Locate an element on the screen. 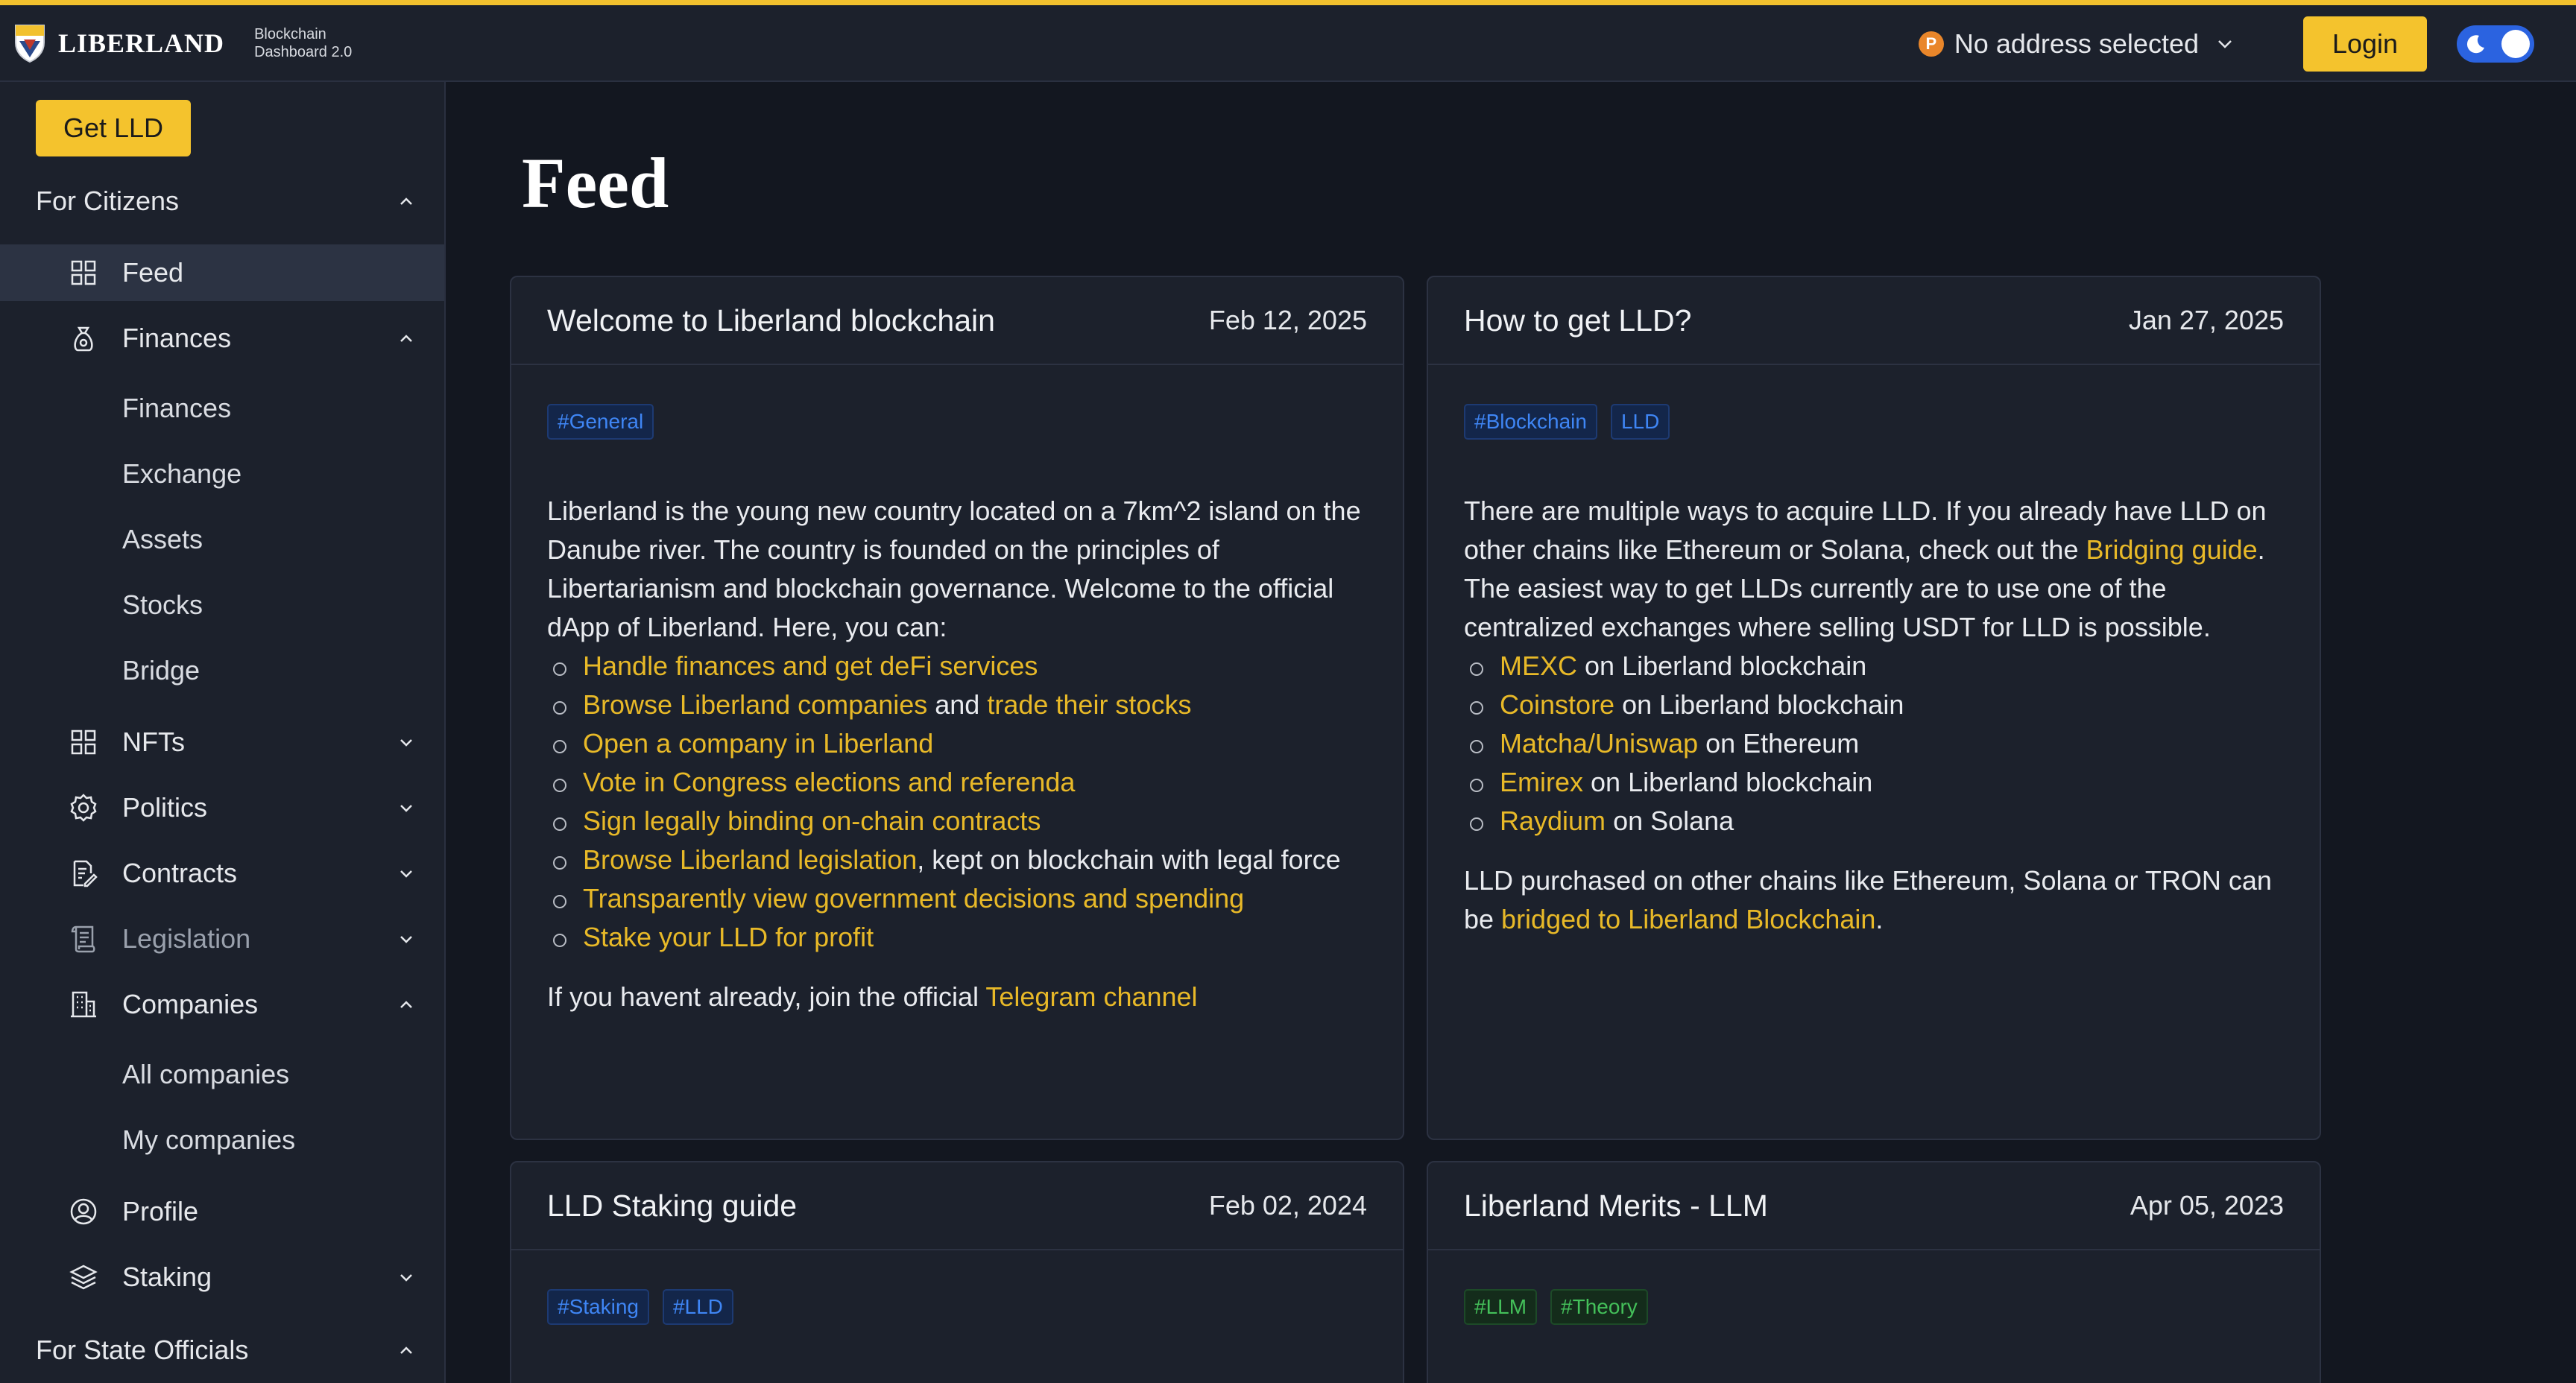  card-title: How to get LLD? is located at coordinates (1577, 320).